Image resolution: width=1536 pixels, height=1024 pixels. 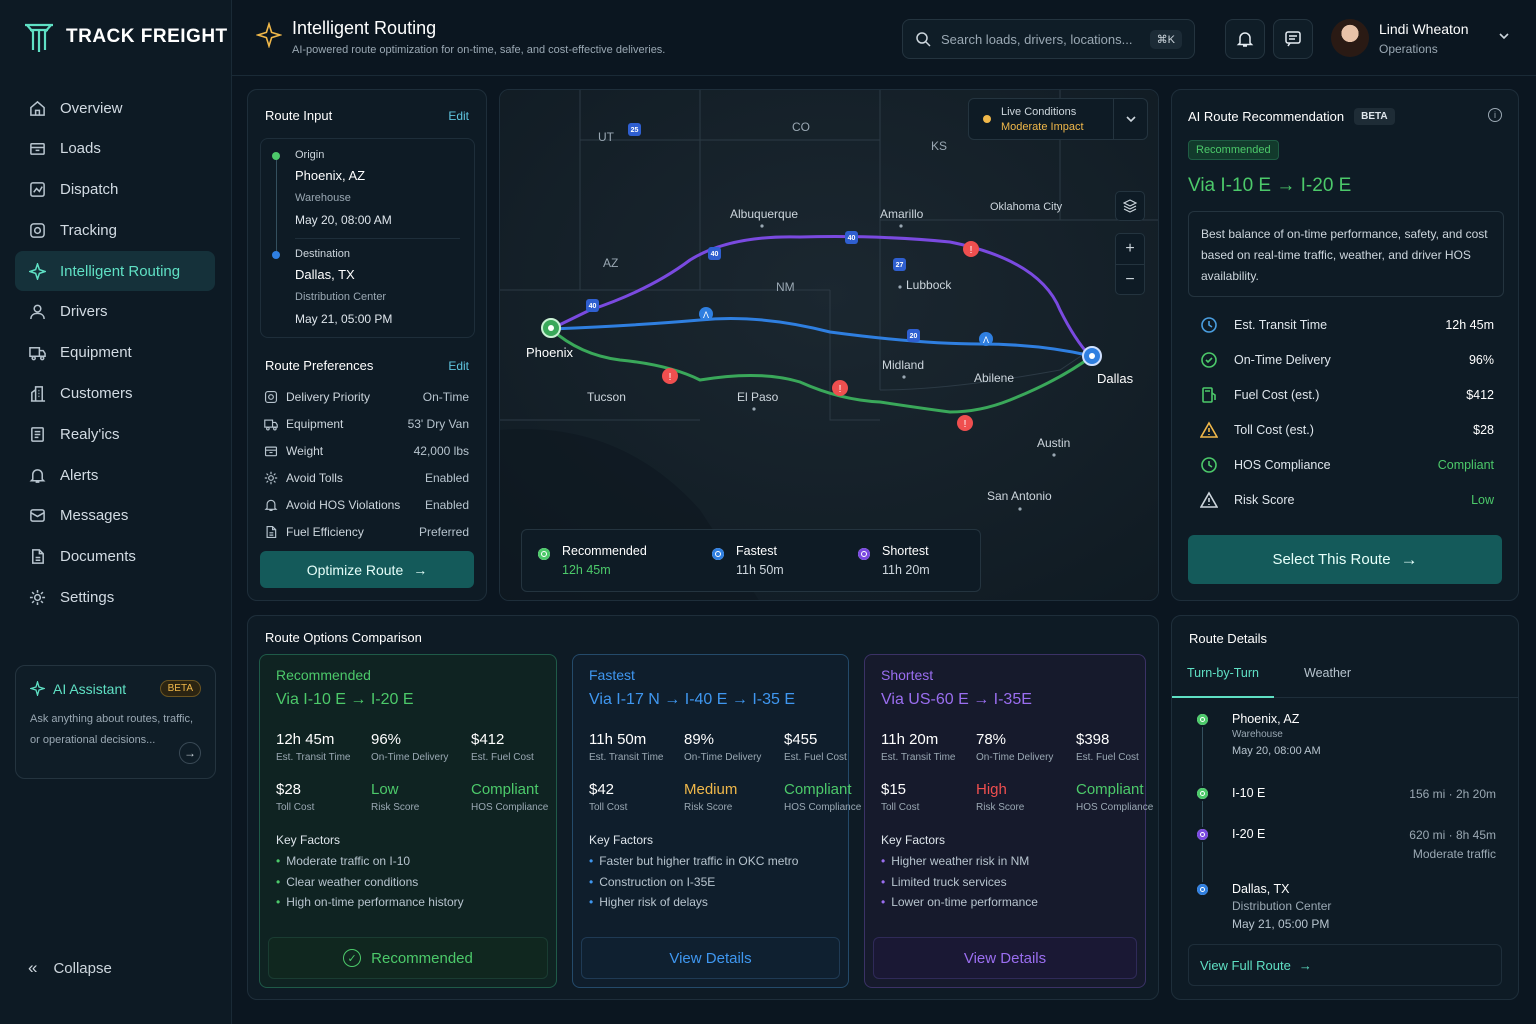 I want to click on origin-pin-icon, so click(x=551, y=328).